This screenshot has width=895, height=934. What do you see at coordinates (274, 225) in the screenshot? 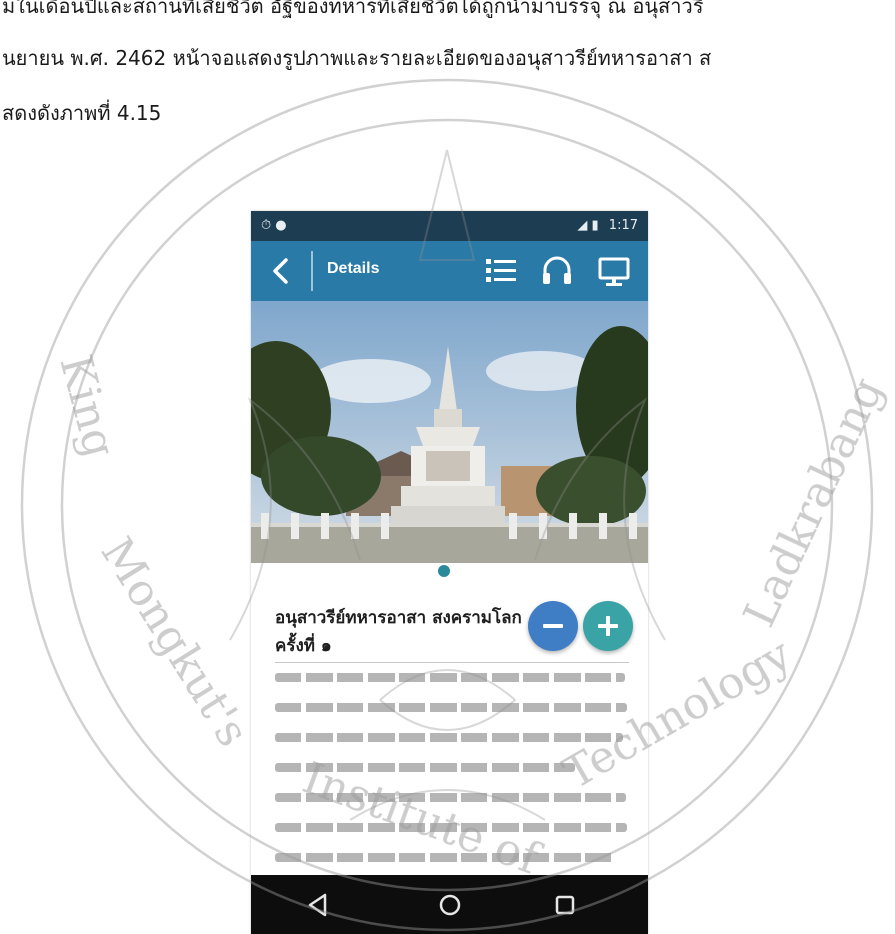
I see `status-left-icons: ⏱ ●` at bounding box center [274, 225].